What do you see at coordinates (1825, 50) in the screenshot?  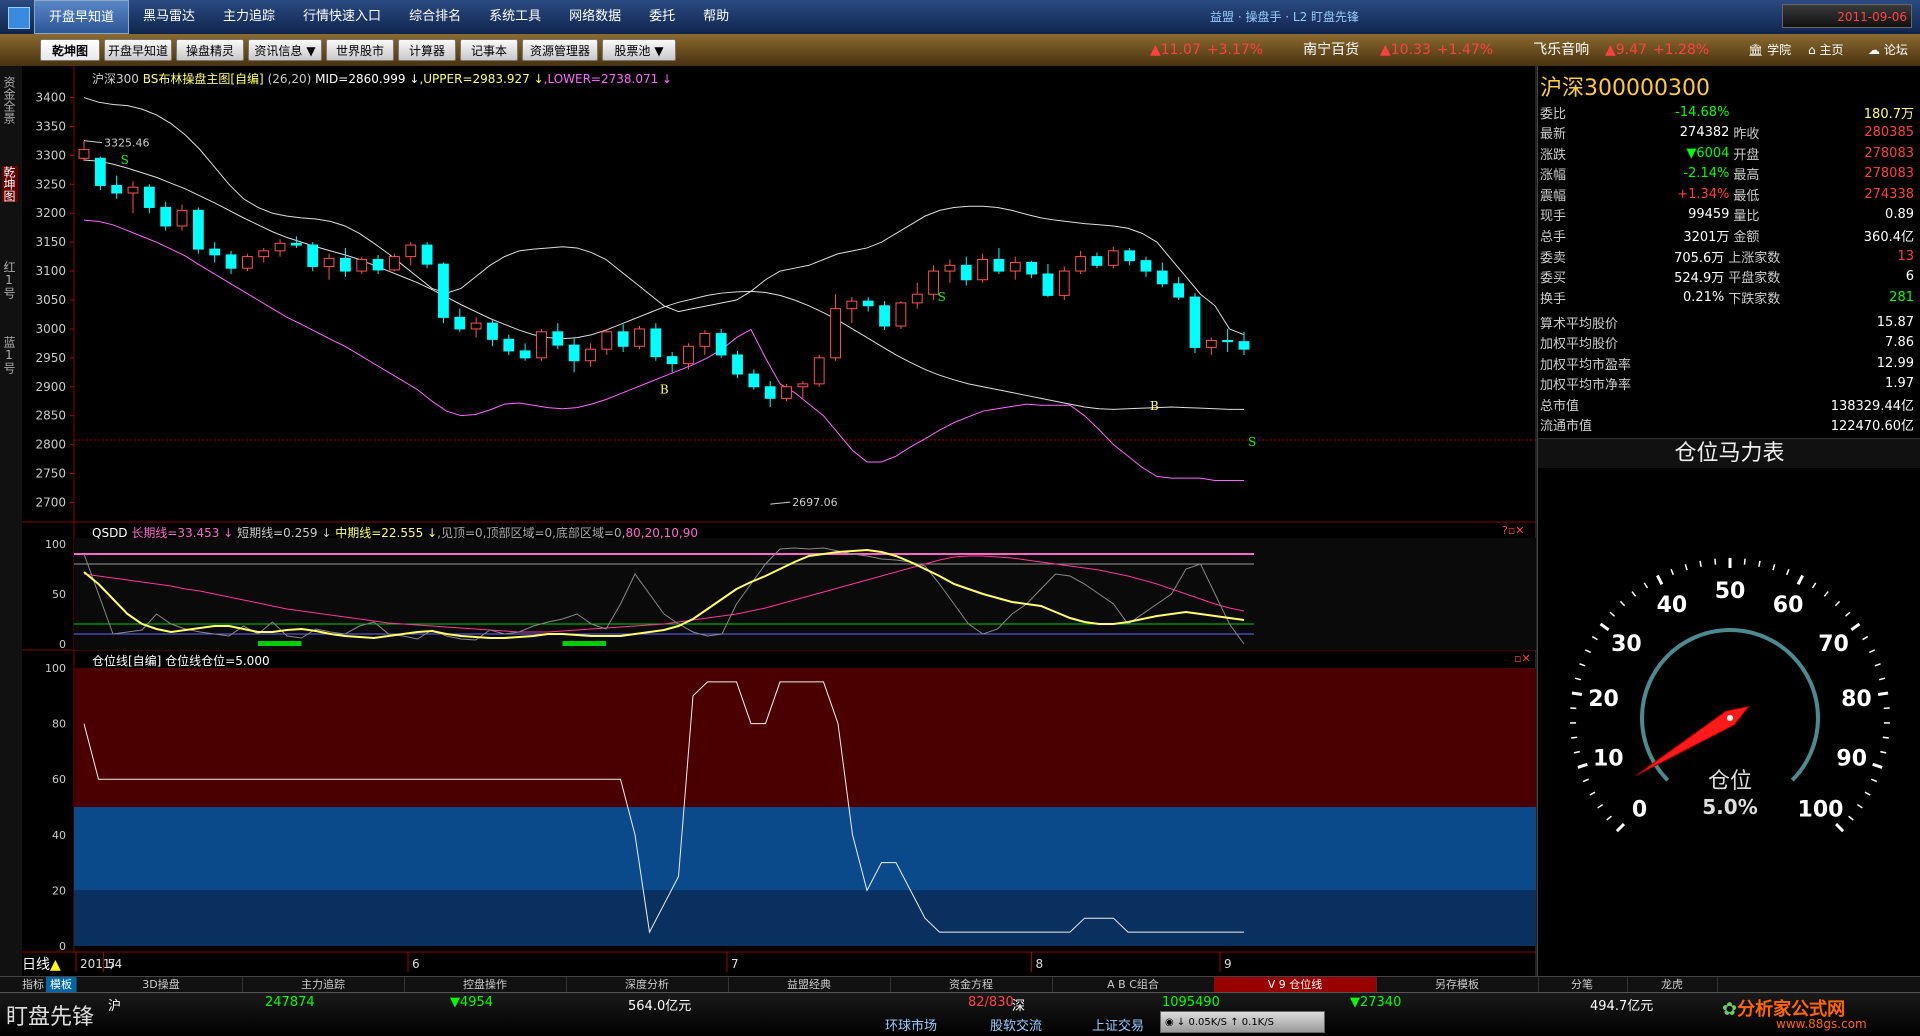 I see `link-home: ⌂ 主页` at bounding box center [1825, 50].